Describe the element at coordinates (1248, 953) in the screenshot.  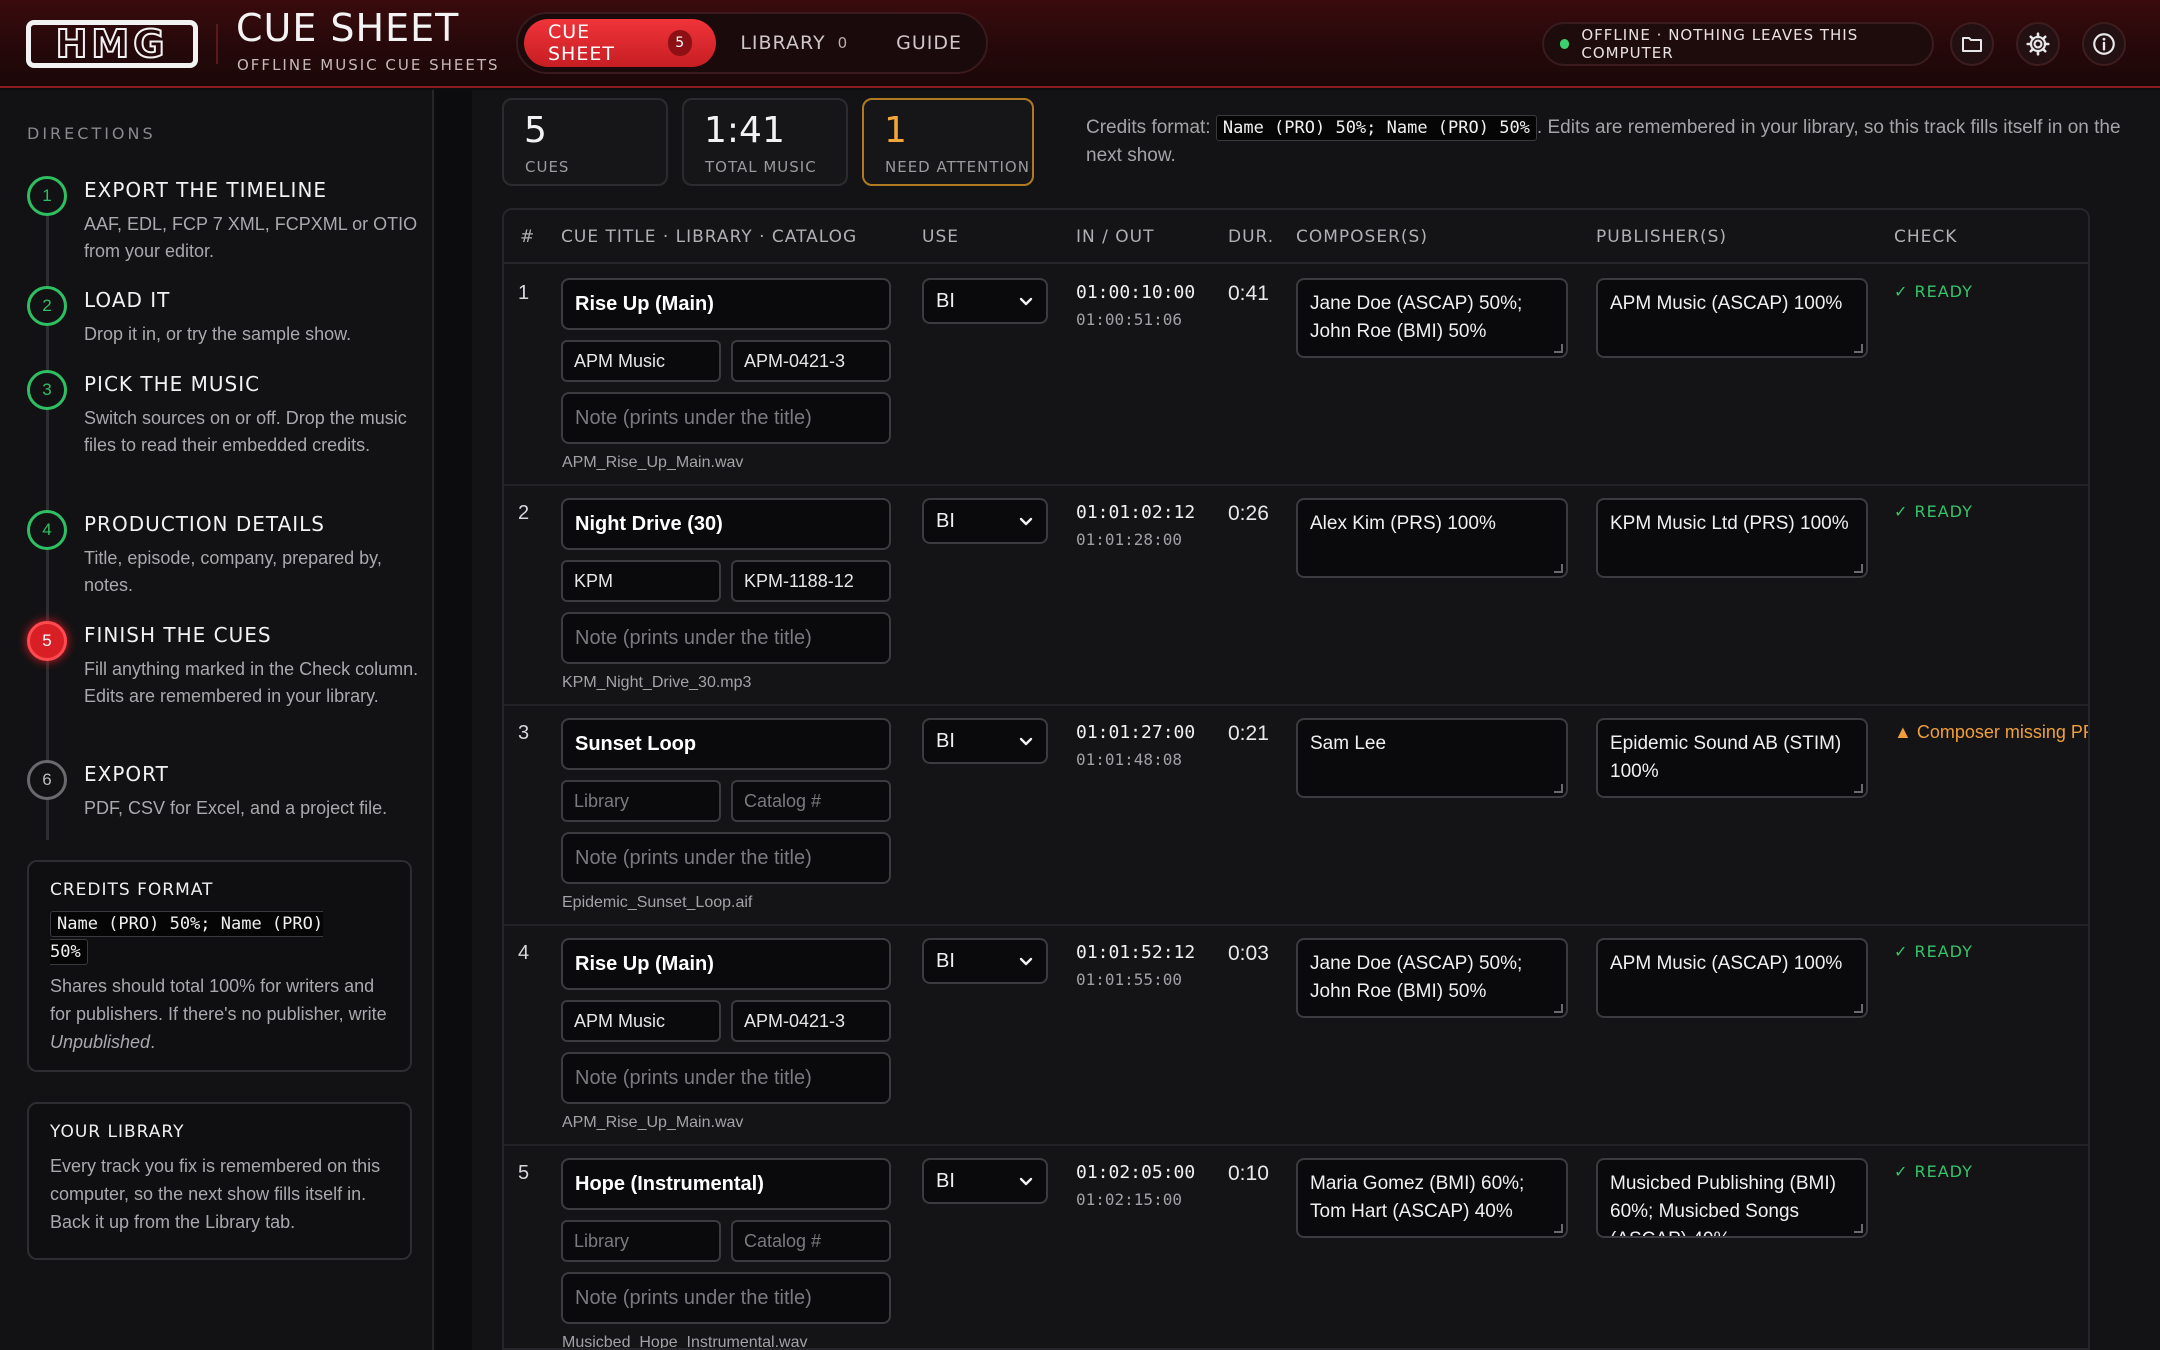
I see `cue-duration: 0:03` at that location.